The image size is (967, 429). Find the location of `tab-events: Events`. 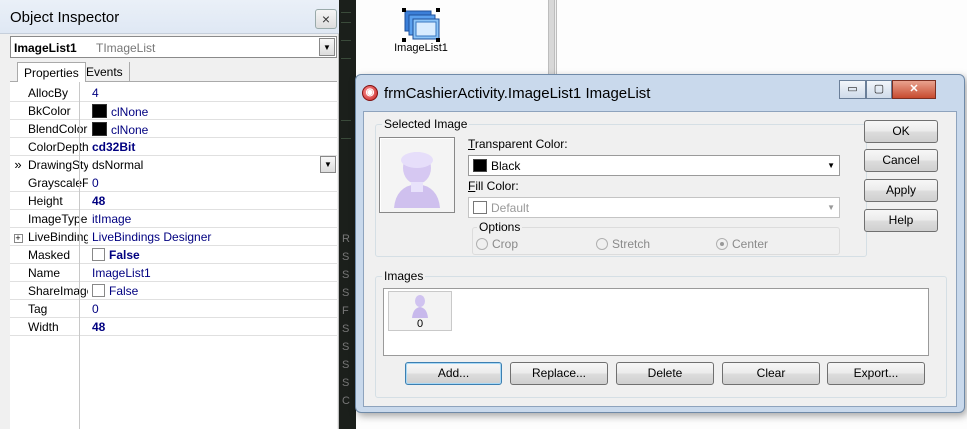

tab-events: Events is located at coordinates (105, 72).